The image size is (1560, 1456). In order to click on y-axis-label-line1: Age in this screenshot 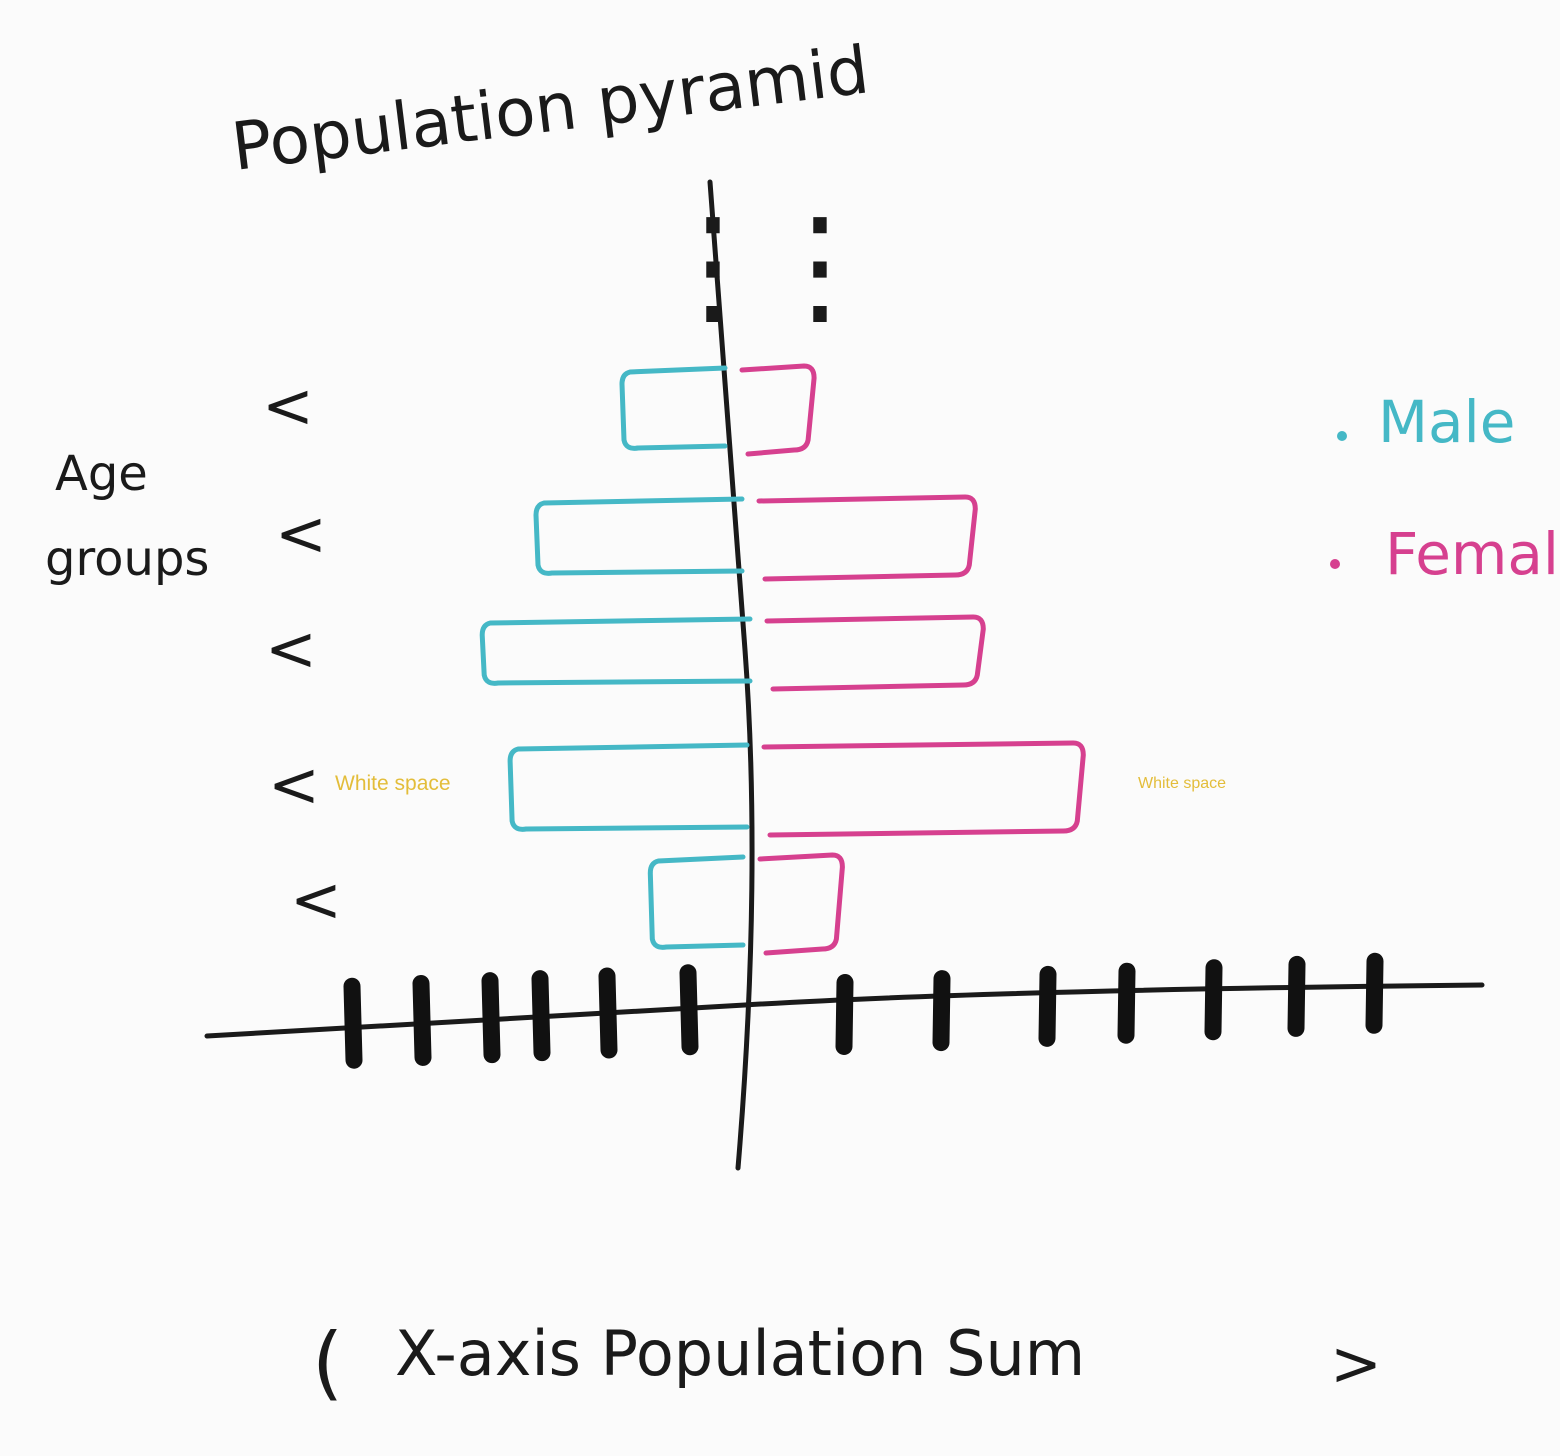, I will do `click(101, 474)`.